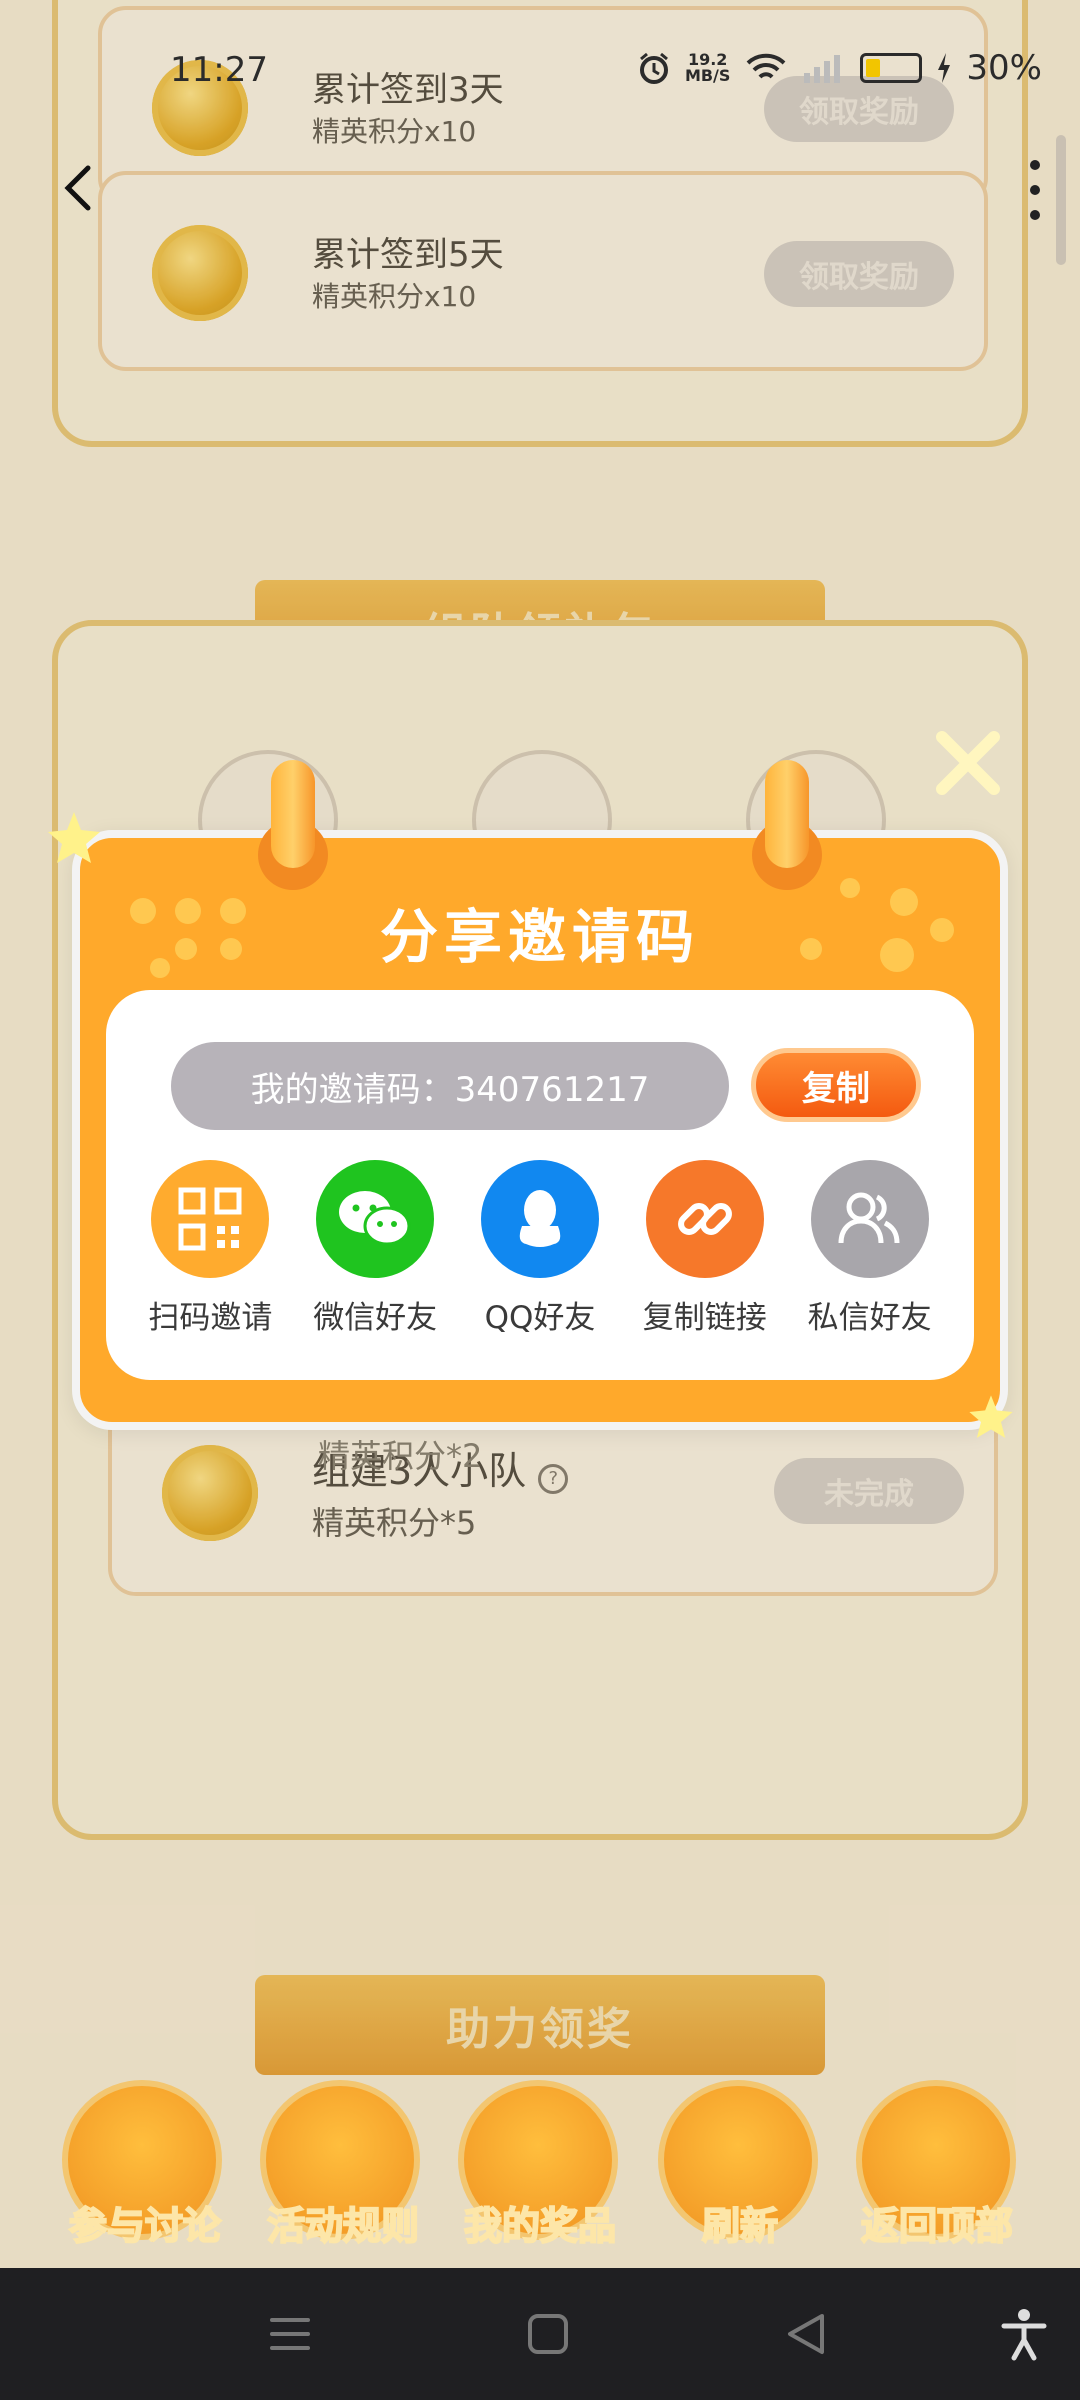 The width and height of the screenshot is (1080, 2400). I want to click on alarm-icon, so click(653, 68).